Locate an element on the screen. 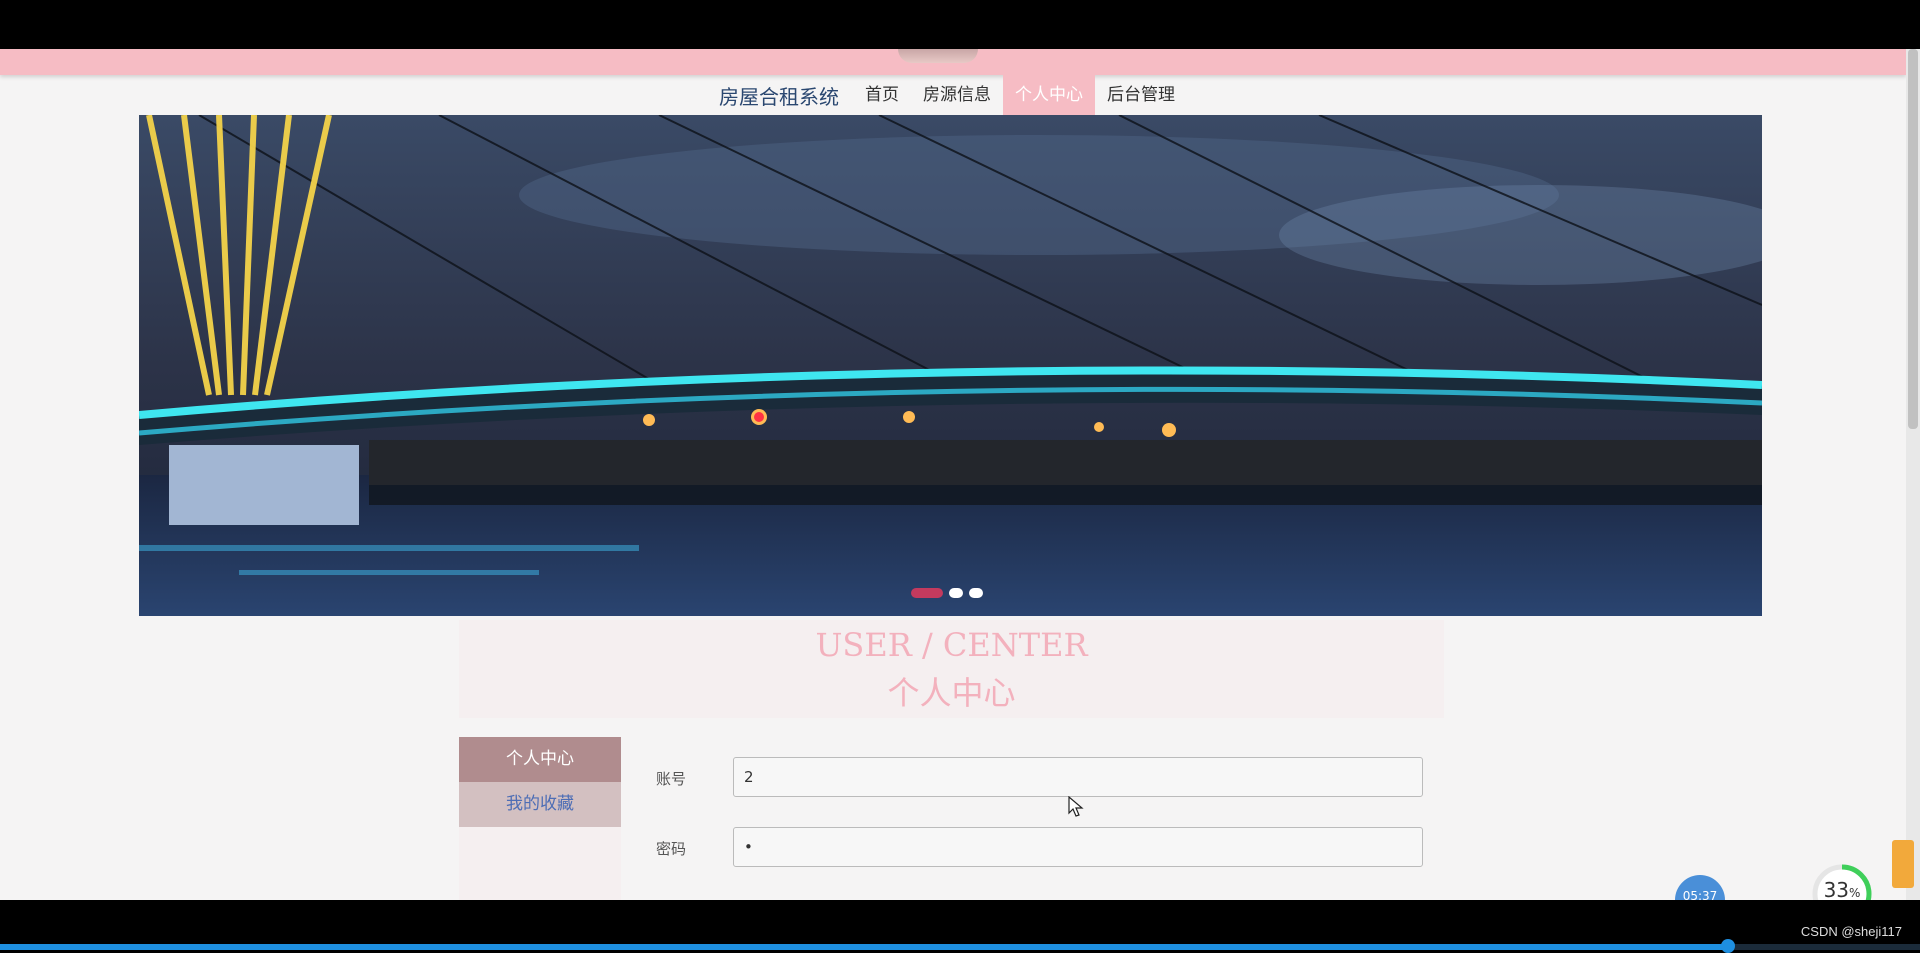 This screenshot has height=953, width=1920. video-letterbox-bottom is located at coordinates (960, 925).